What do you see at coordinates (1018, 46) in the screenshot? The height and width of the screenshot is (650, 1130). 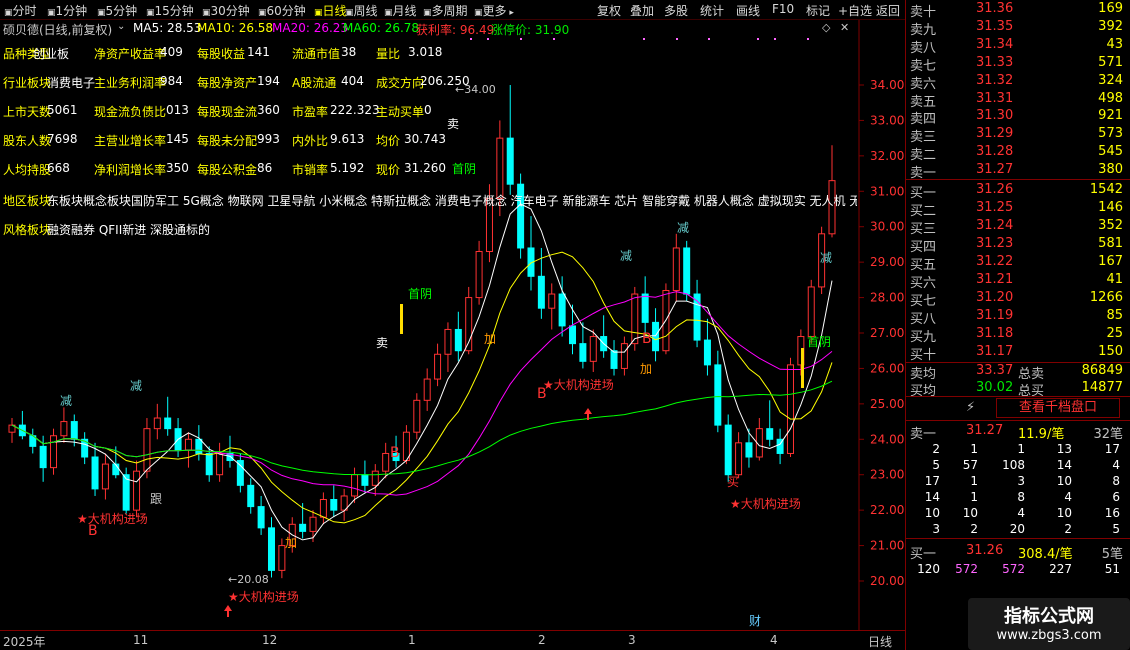 I see `ask-row: 卖八 31.34 43` at bounding box center [1018, 46].